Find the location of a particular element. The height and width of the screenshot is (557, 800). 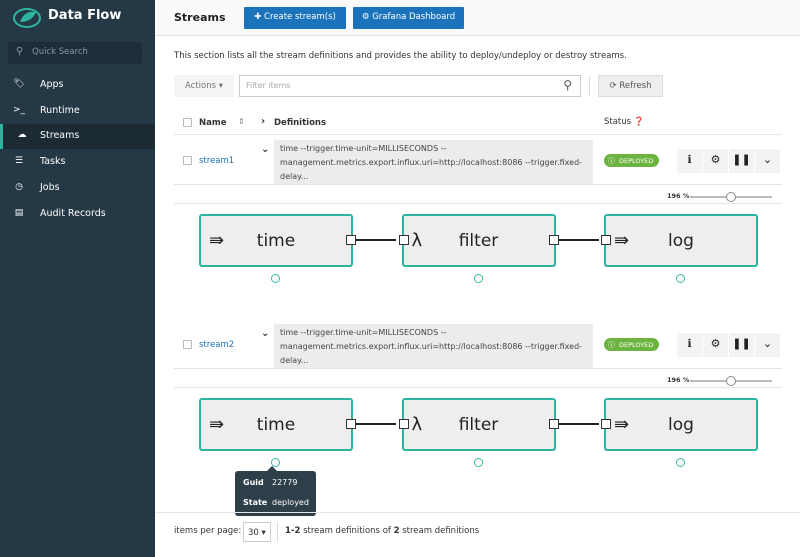

expand-all-icon: › is located at coordinates (263, 121).